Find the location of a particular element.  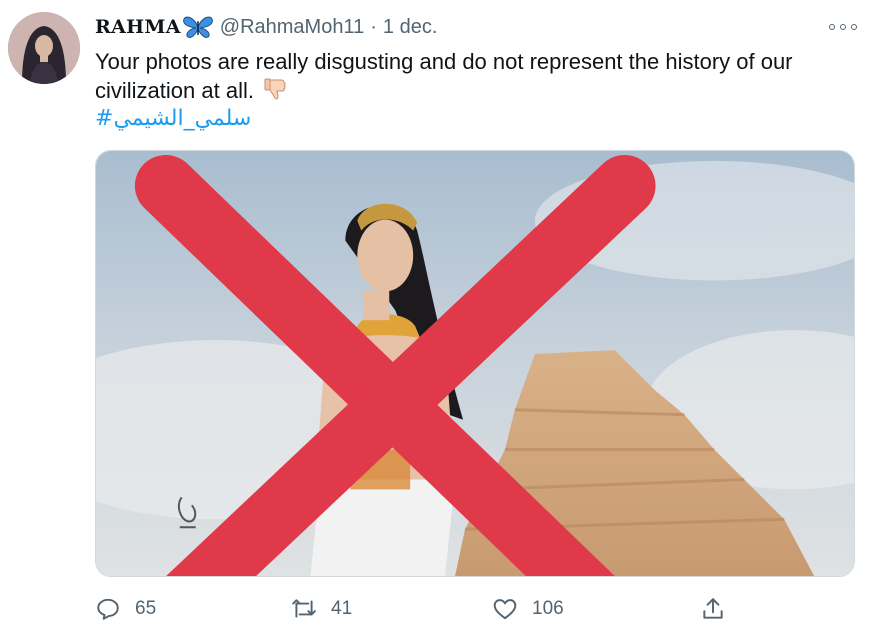

avatar is located at coordinates (44, 48).